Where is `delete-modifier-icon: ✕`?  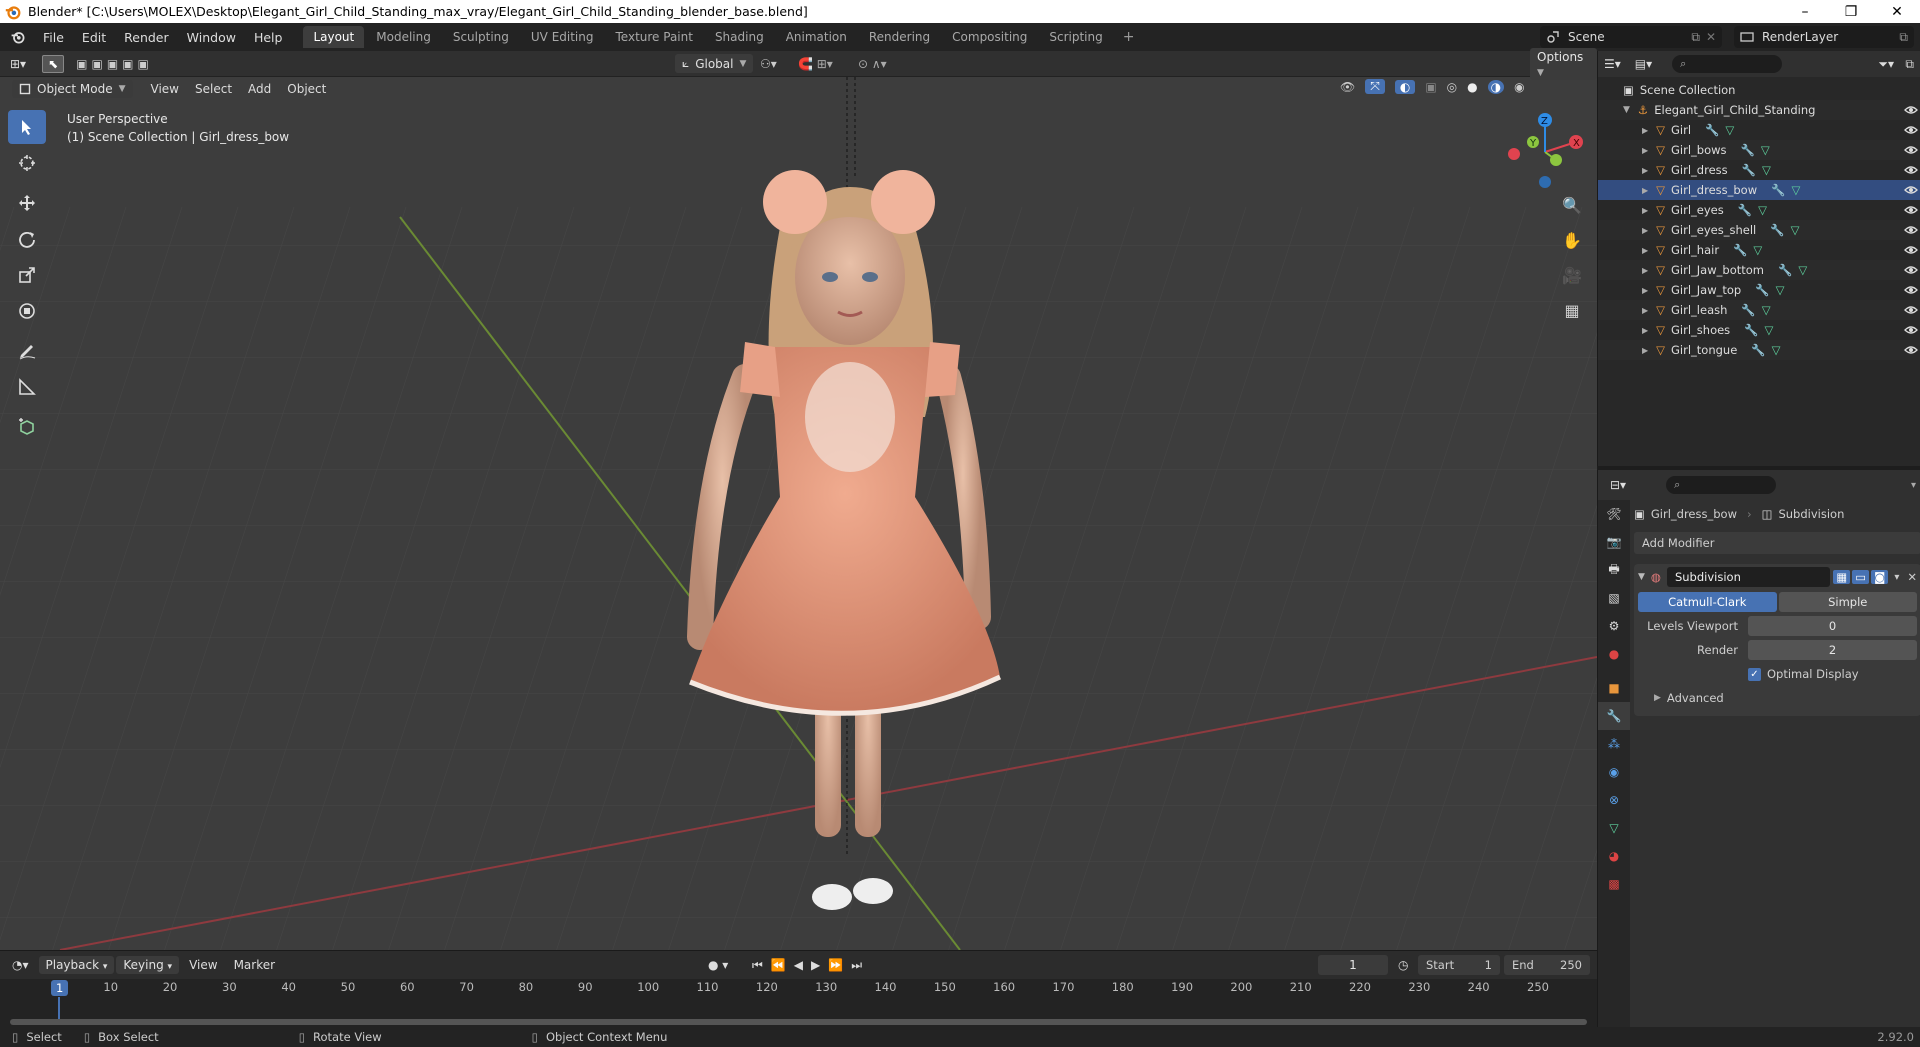 delete-modifier-icon: ✕ is located at coordinates (1912, 577).